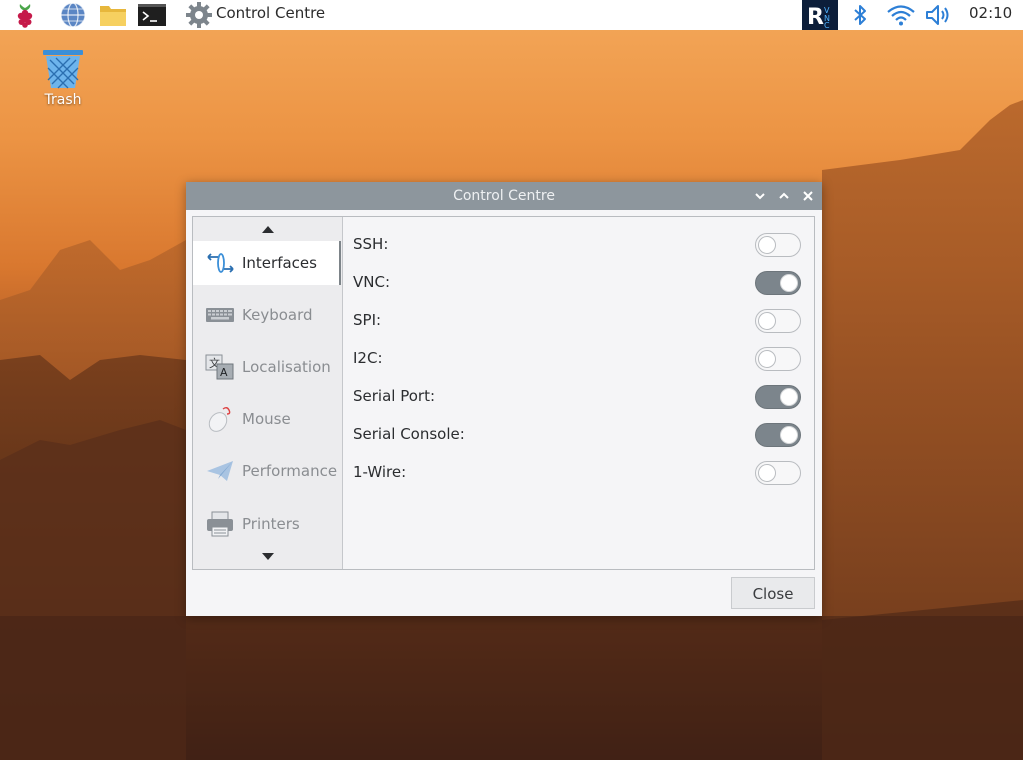 The image size is (1023, 760). Describe the element at coordinates (860, 15) in the screenshot. I see `bluetooth-icon` at that location.